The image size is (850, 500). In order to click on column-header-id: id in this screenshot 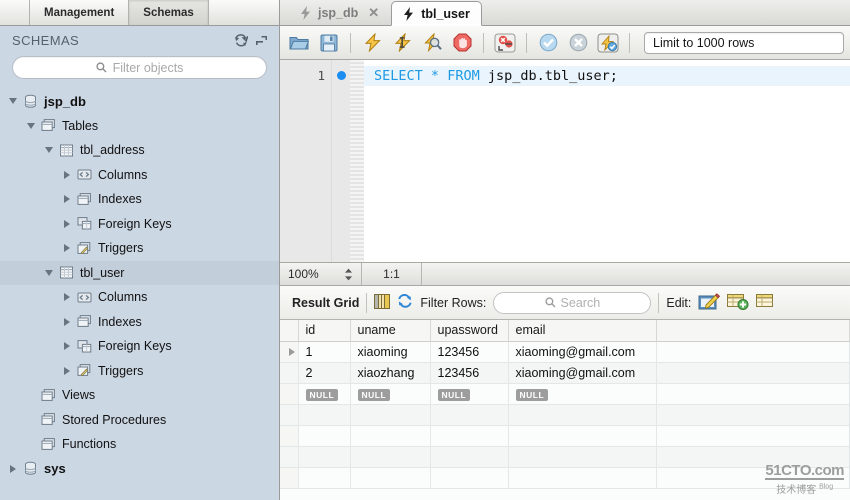, I will do `click(324, 331)`.